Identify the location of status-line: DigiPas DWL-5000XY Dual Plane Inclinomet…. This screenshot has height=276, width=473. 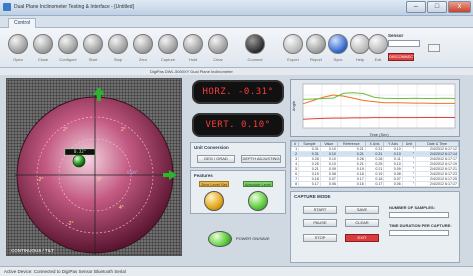
(236, 71).